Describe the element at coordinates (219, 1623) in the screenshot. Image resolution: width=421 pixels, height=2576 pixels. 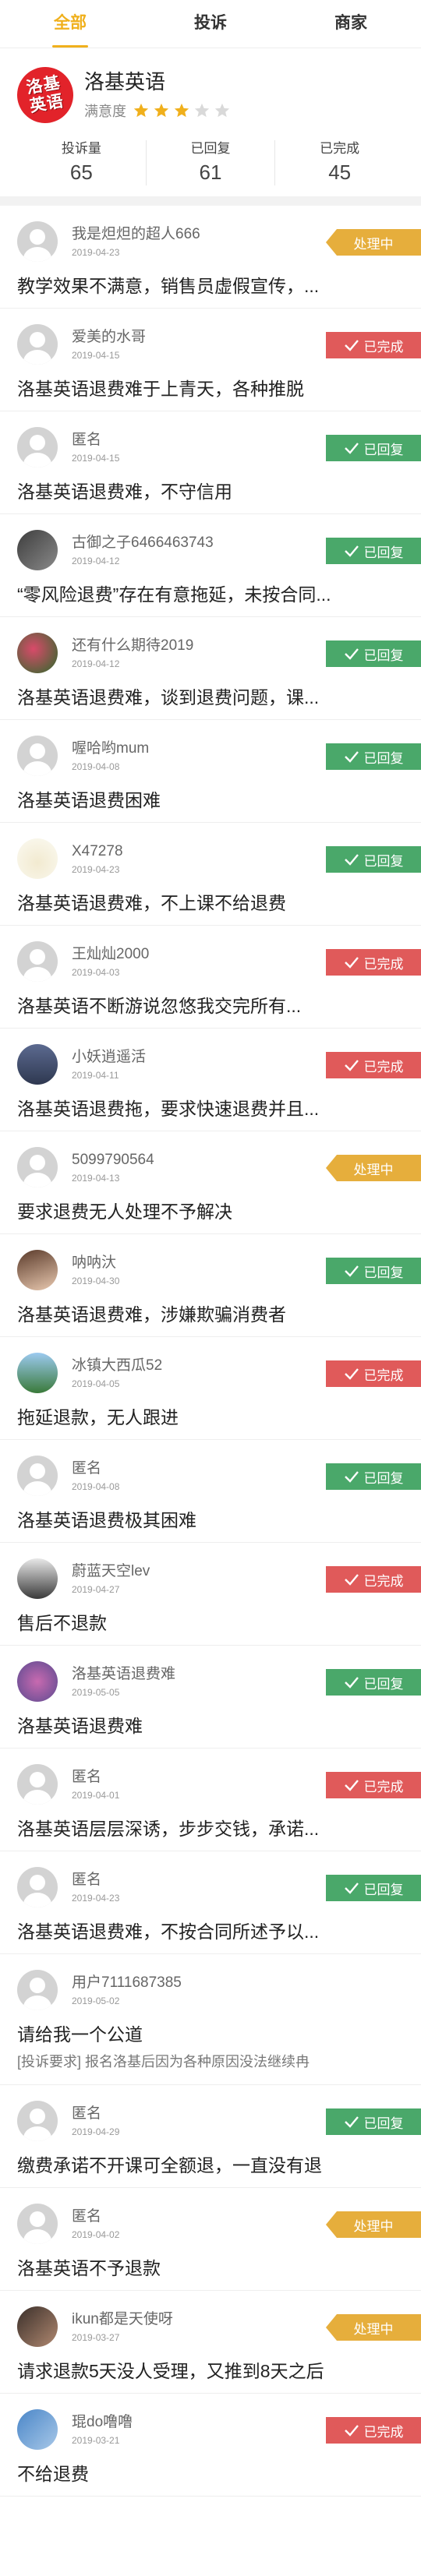
I see `complaint-title: 售后不退款` at that location.